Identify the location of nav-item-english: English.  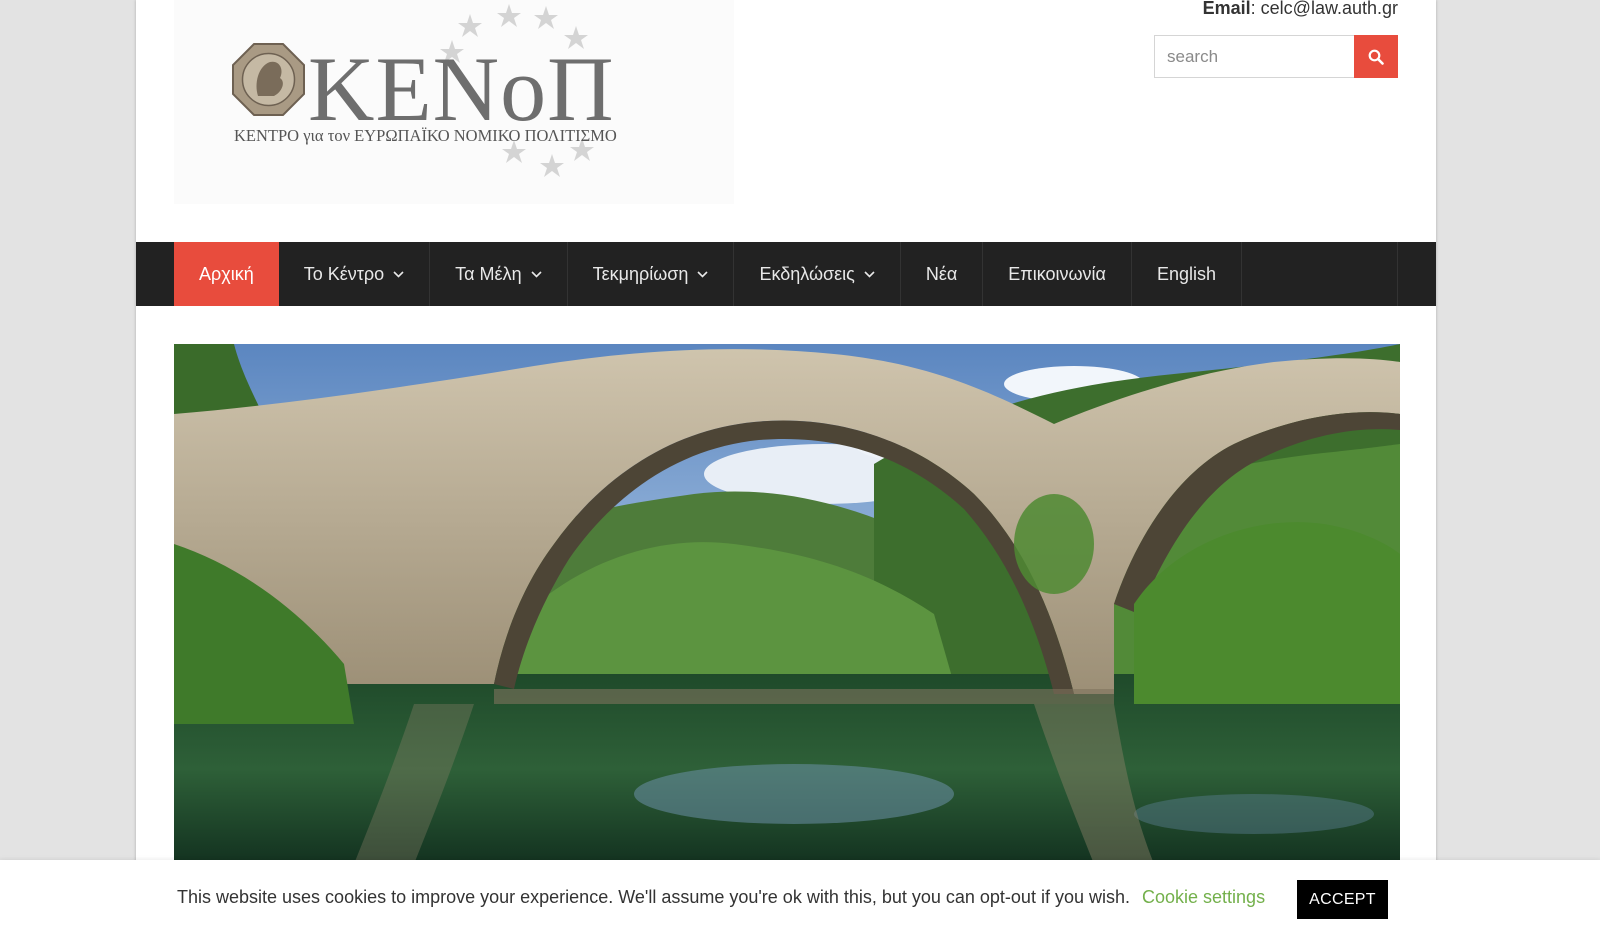
(1187, 274).